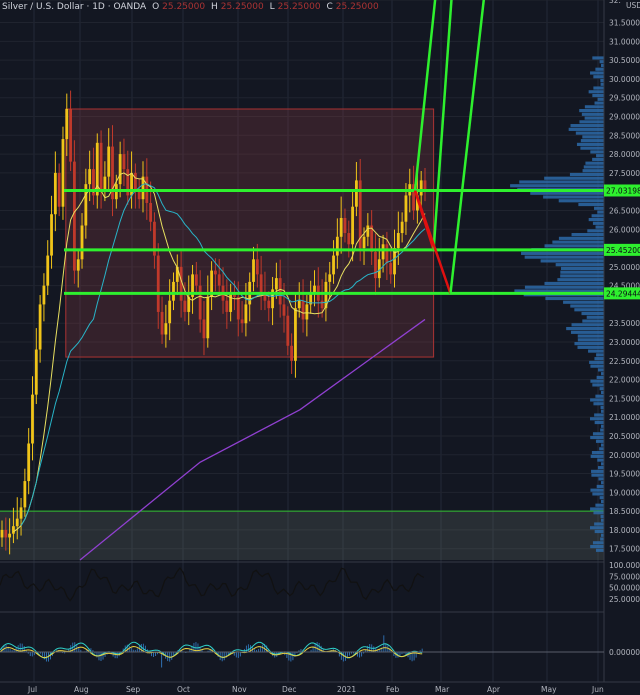 This screenshot has width=640, height=695. Describe the element at coordinates (597, 689) in the screenshot. I see `time-tick-label: Jun` at that location.